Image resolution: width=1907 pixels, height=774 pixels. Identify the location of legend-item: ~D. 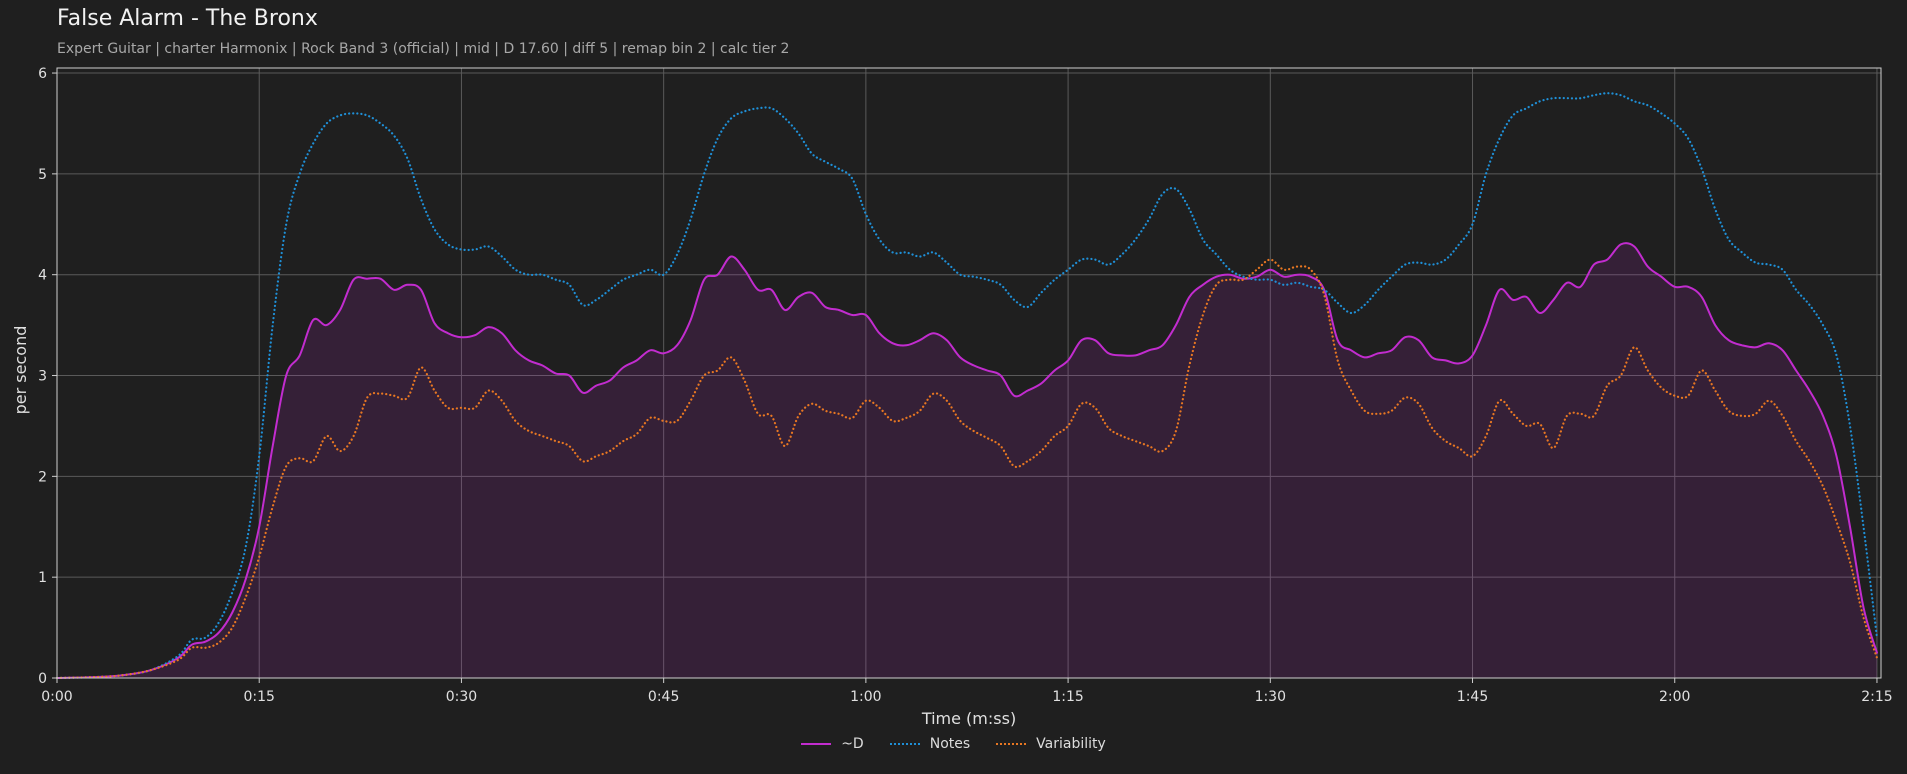
(832, 744).